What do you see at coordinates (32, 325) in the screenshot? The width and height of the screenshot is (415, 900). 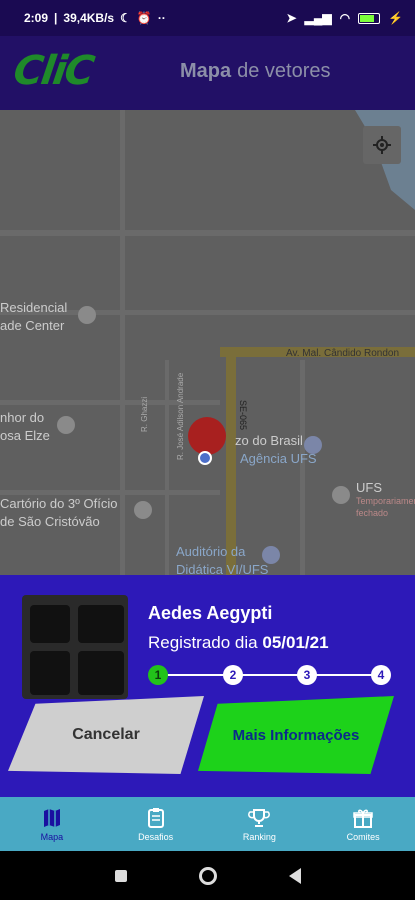 I see `map-label: ade Center` at bounding box center [32, 325].